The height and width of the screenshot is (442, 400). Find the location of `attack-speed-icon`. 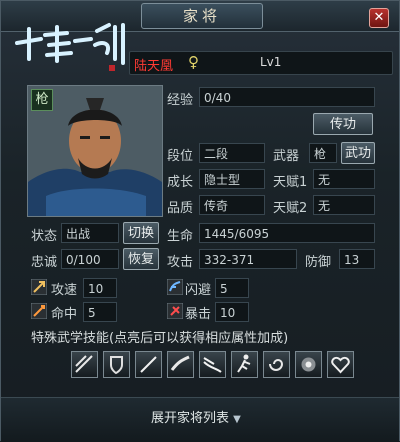

attack-speed-icon is located at coordinates (39, 287).